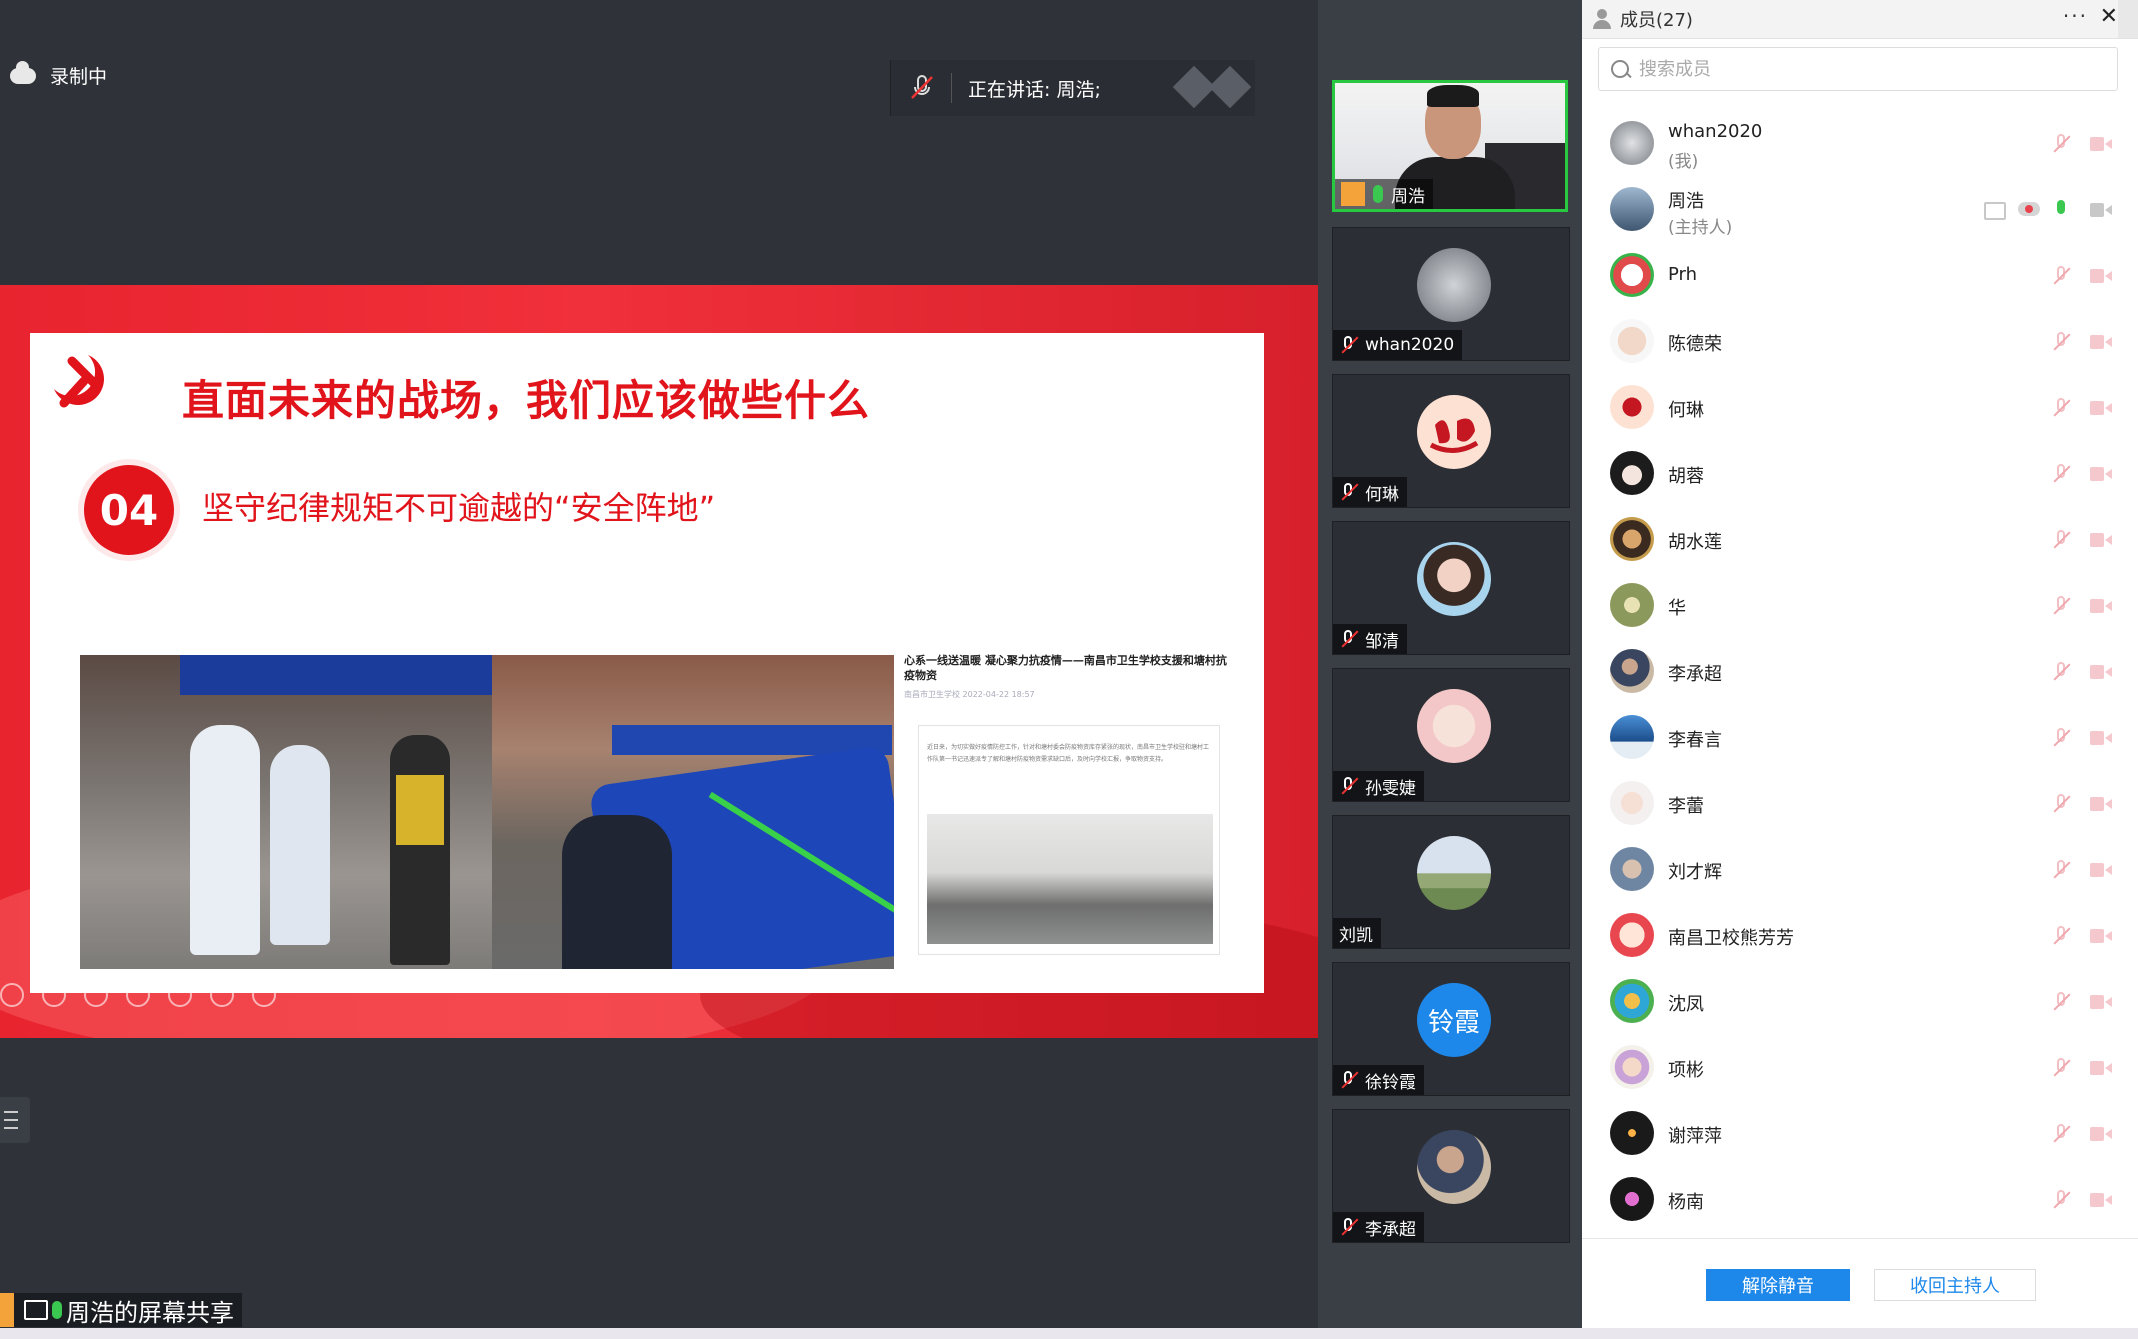  I want to click on video-tile: 孙雯婕, so click(1451, 735).